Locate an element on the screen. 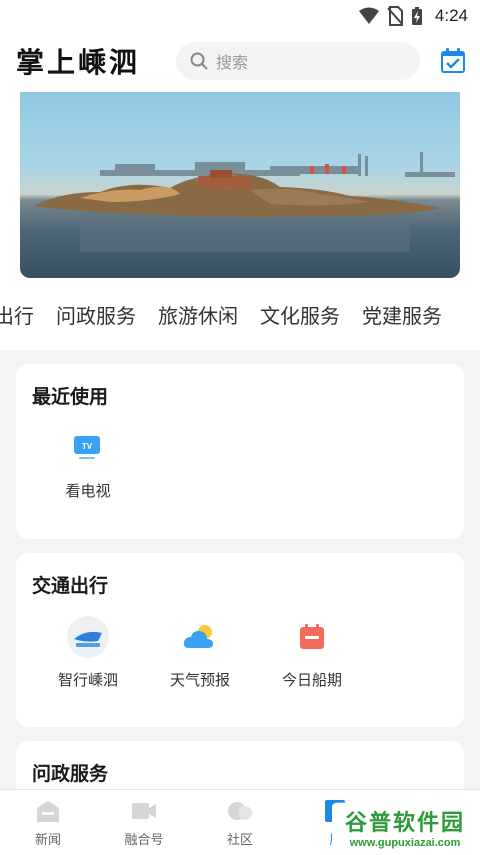 The height and width of the screenshot is (855, 480). tab-party: 党建服务 is located at coordinates (402, 314).